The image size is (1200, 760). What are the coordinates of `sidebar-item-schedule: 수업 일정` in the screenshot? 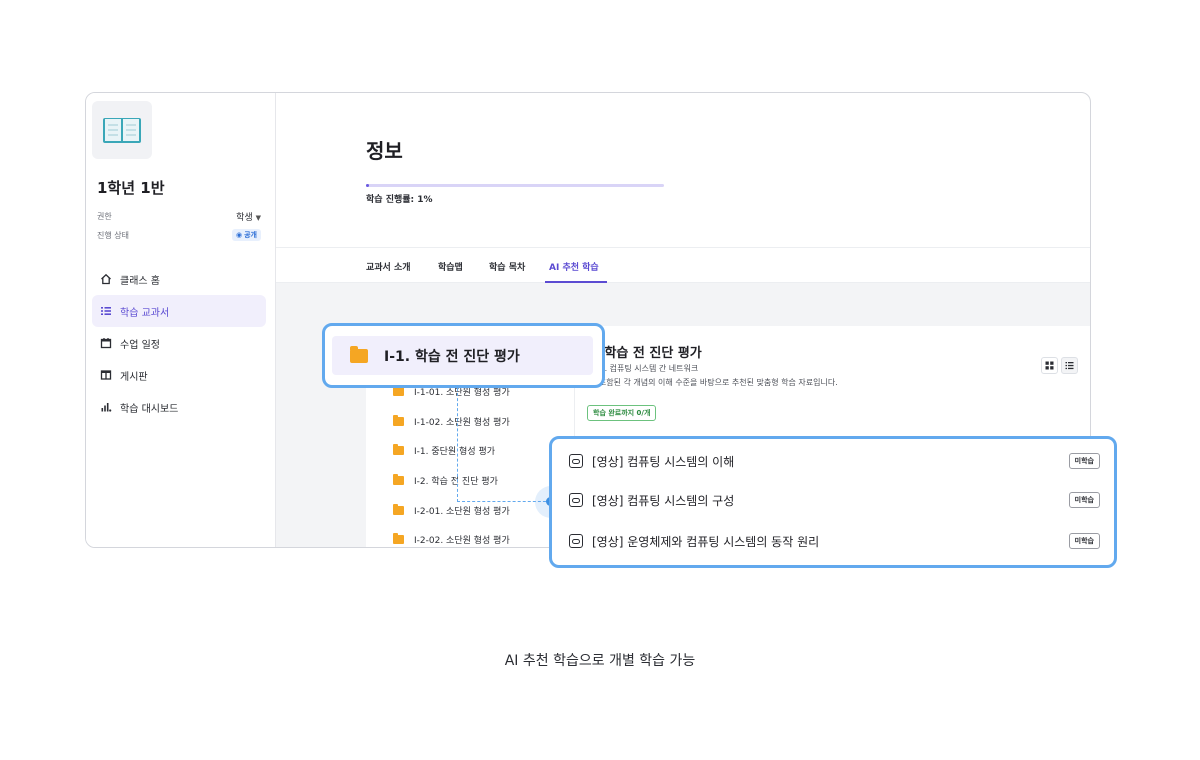 It's located at (179, 343).